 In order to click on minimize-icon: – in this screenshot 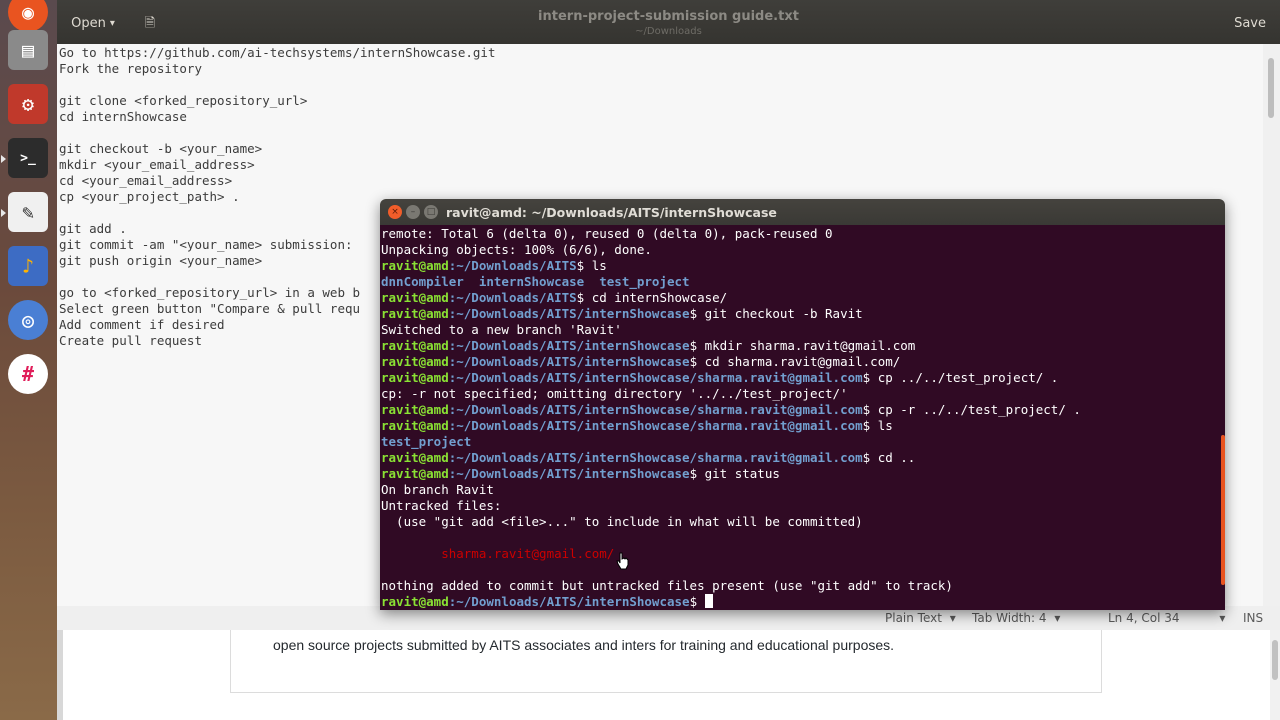, I will do `click(413, 212)`.